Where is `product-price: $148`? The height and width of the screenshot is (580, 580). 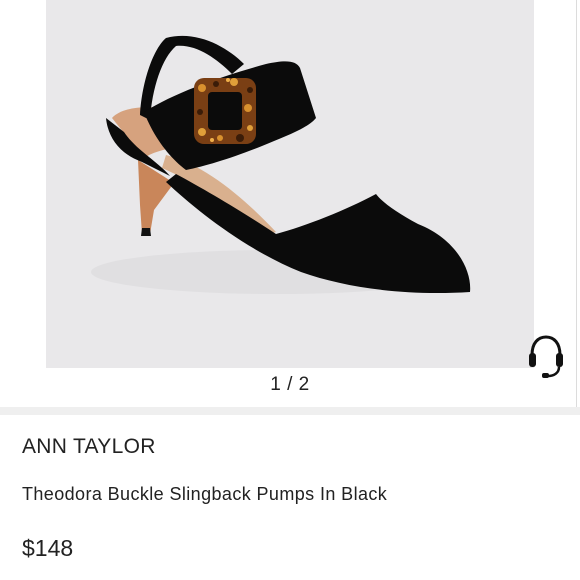 product-price: $148 is located at coordinates (48, 548).